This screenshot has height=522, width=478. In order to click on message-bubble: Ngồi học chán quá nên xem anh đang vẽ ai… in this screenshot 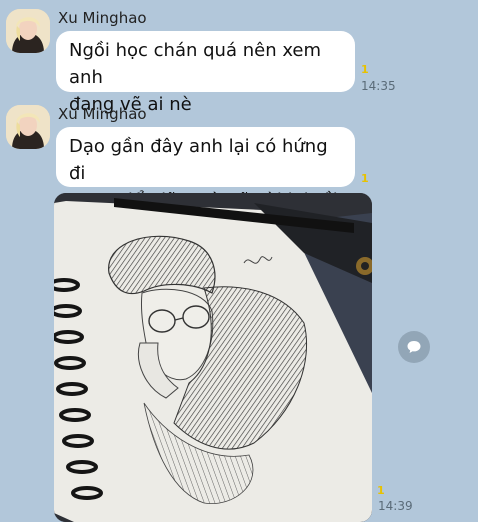, I will do `click(205, 73)`.